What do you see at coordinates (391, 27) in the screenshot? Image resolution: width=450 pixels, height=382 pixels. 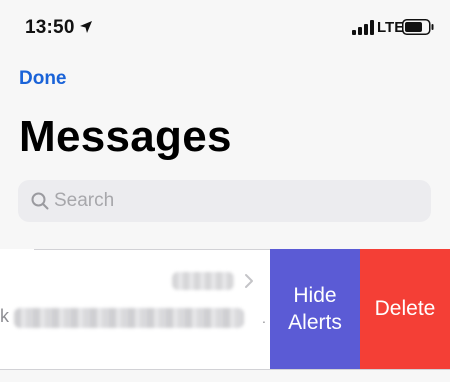 I see `network-type: LTE` at bounding box center [391, 27].